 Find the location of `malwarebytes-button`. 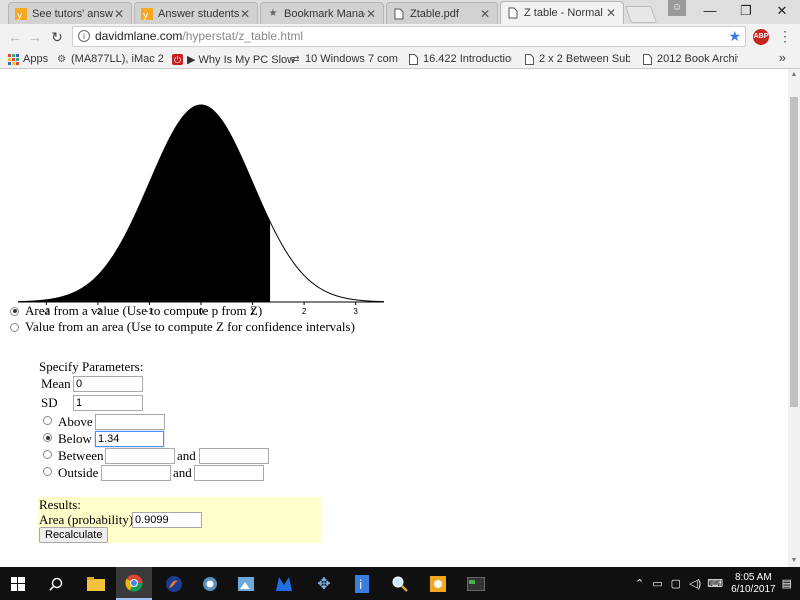

malwarebytes-button is located at coordinates (284, 583).